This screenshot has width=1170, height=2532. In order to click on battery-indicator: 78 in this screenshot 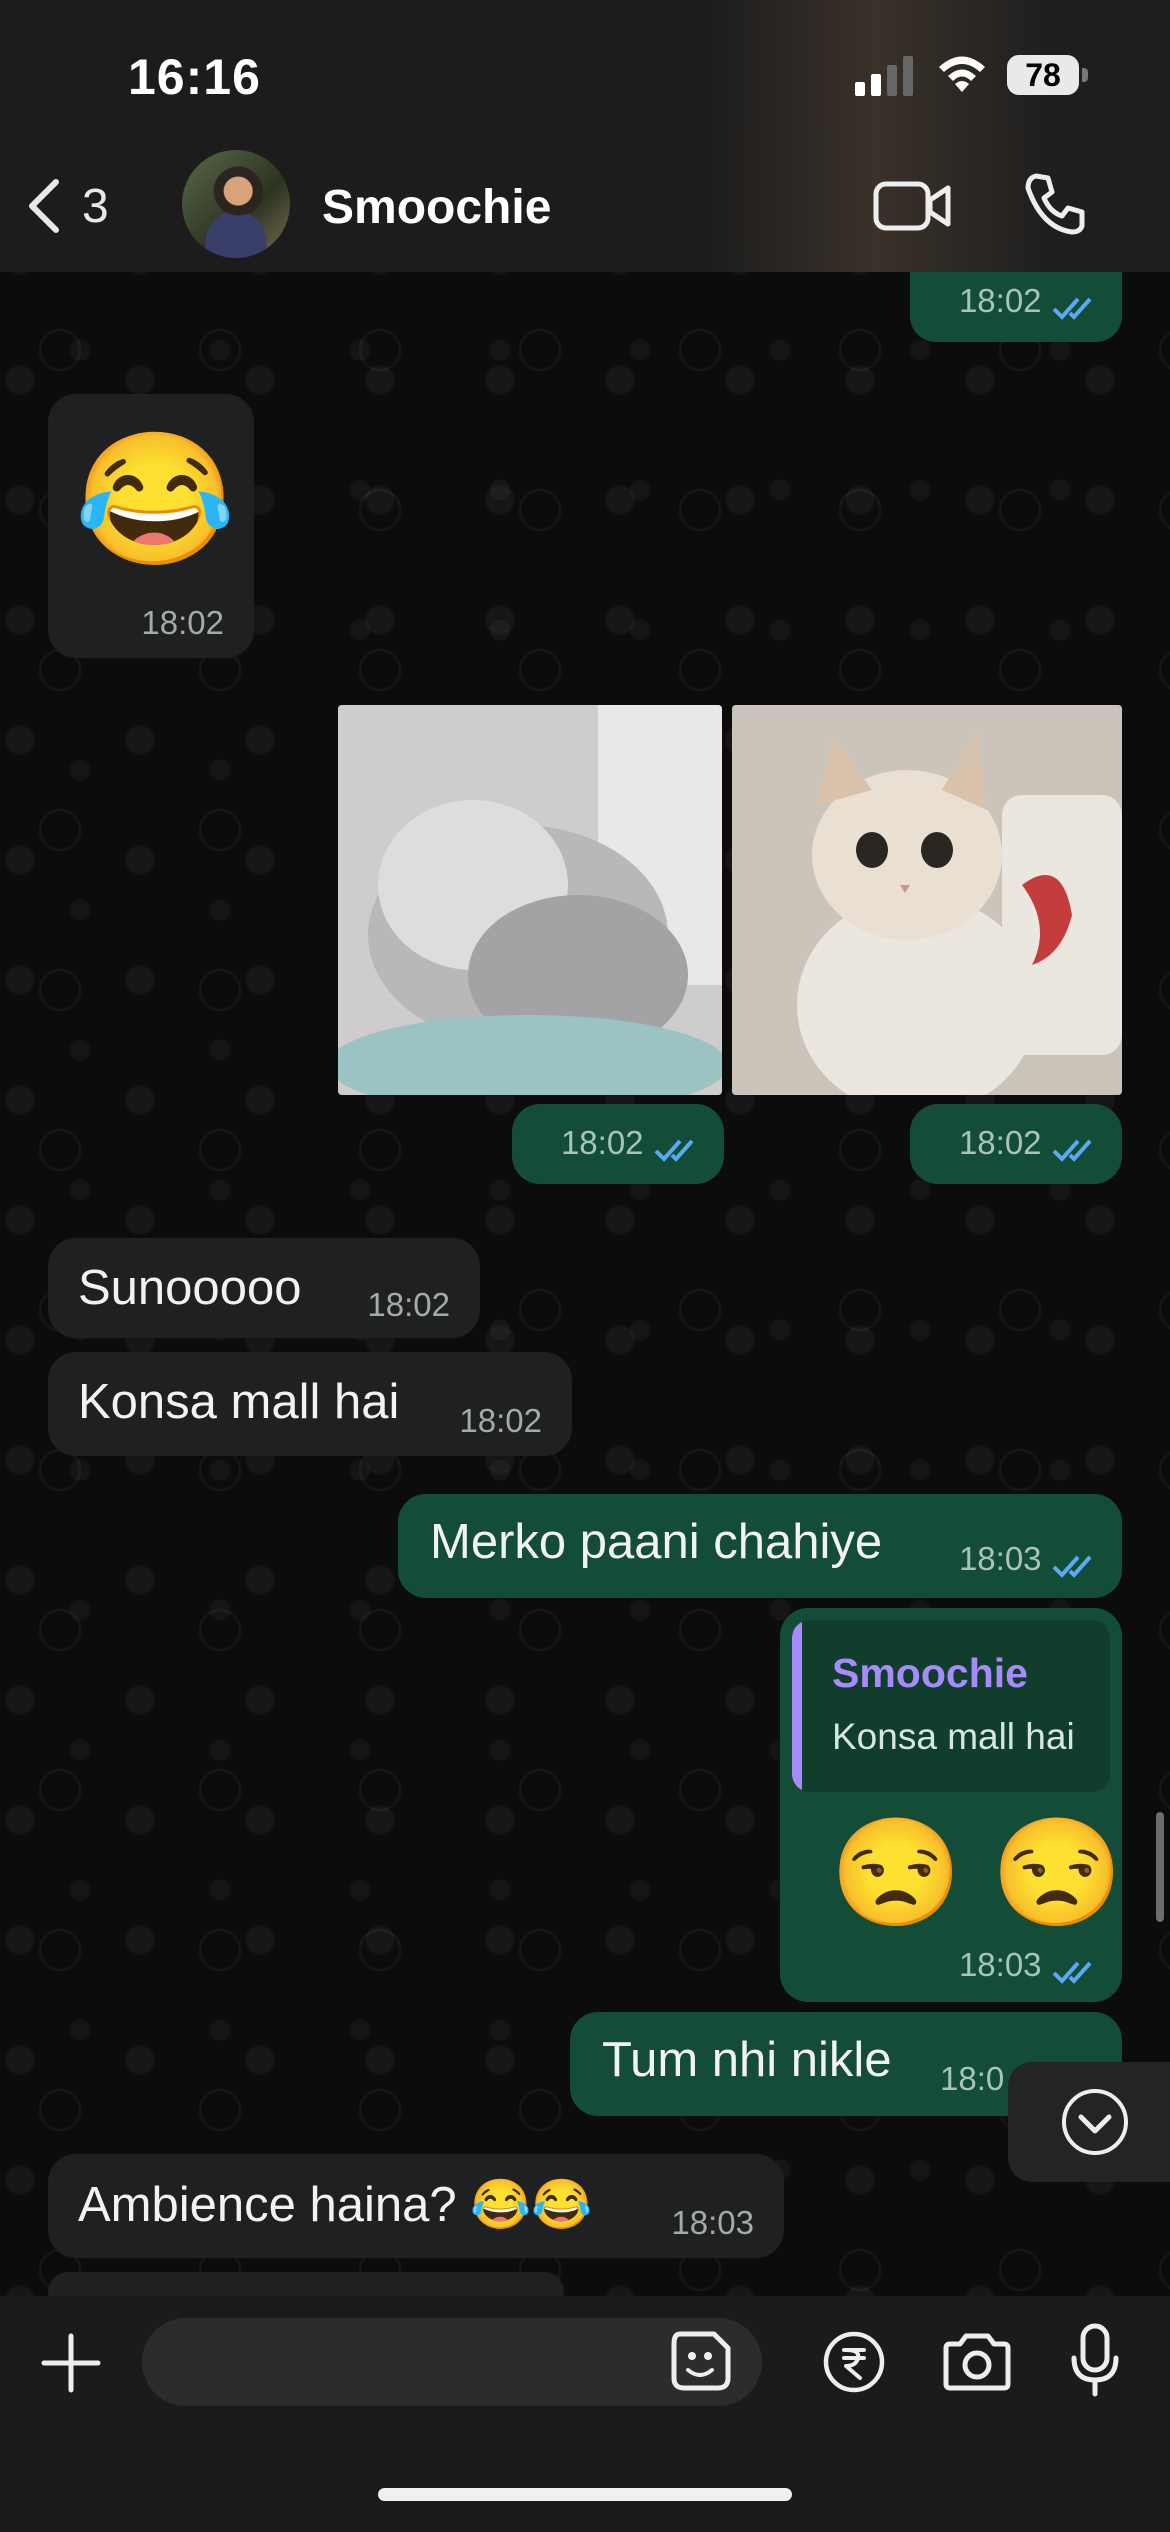, I will do `click(1048, 76)`.